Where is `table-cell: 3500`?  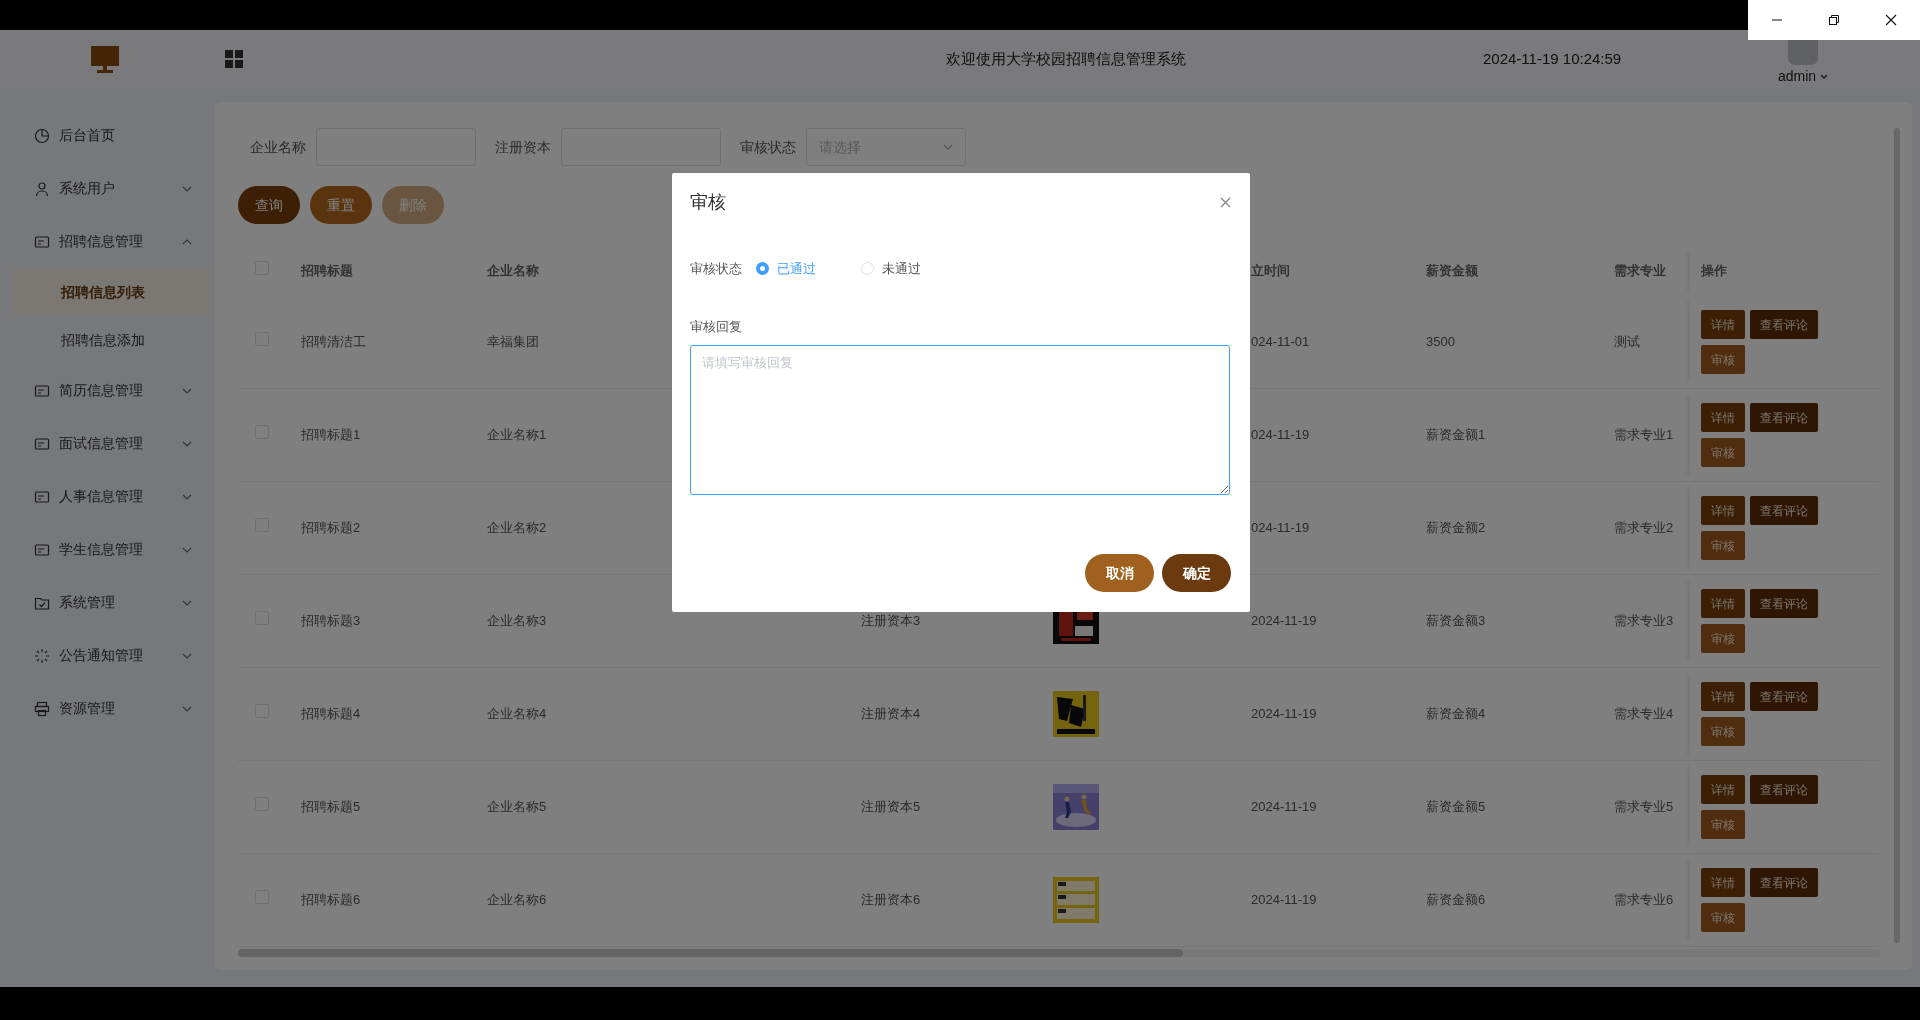 table-cell: 3500 is located at coordinates (1440, 342).